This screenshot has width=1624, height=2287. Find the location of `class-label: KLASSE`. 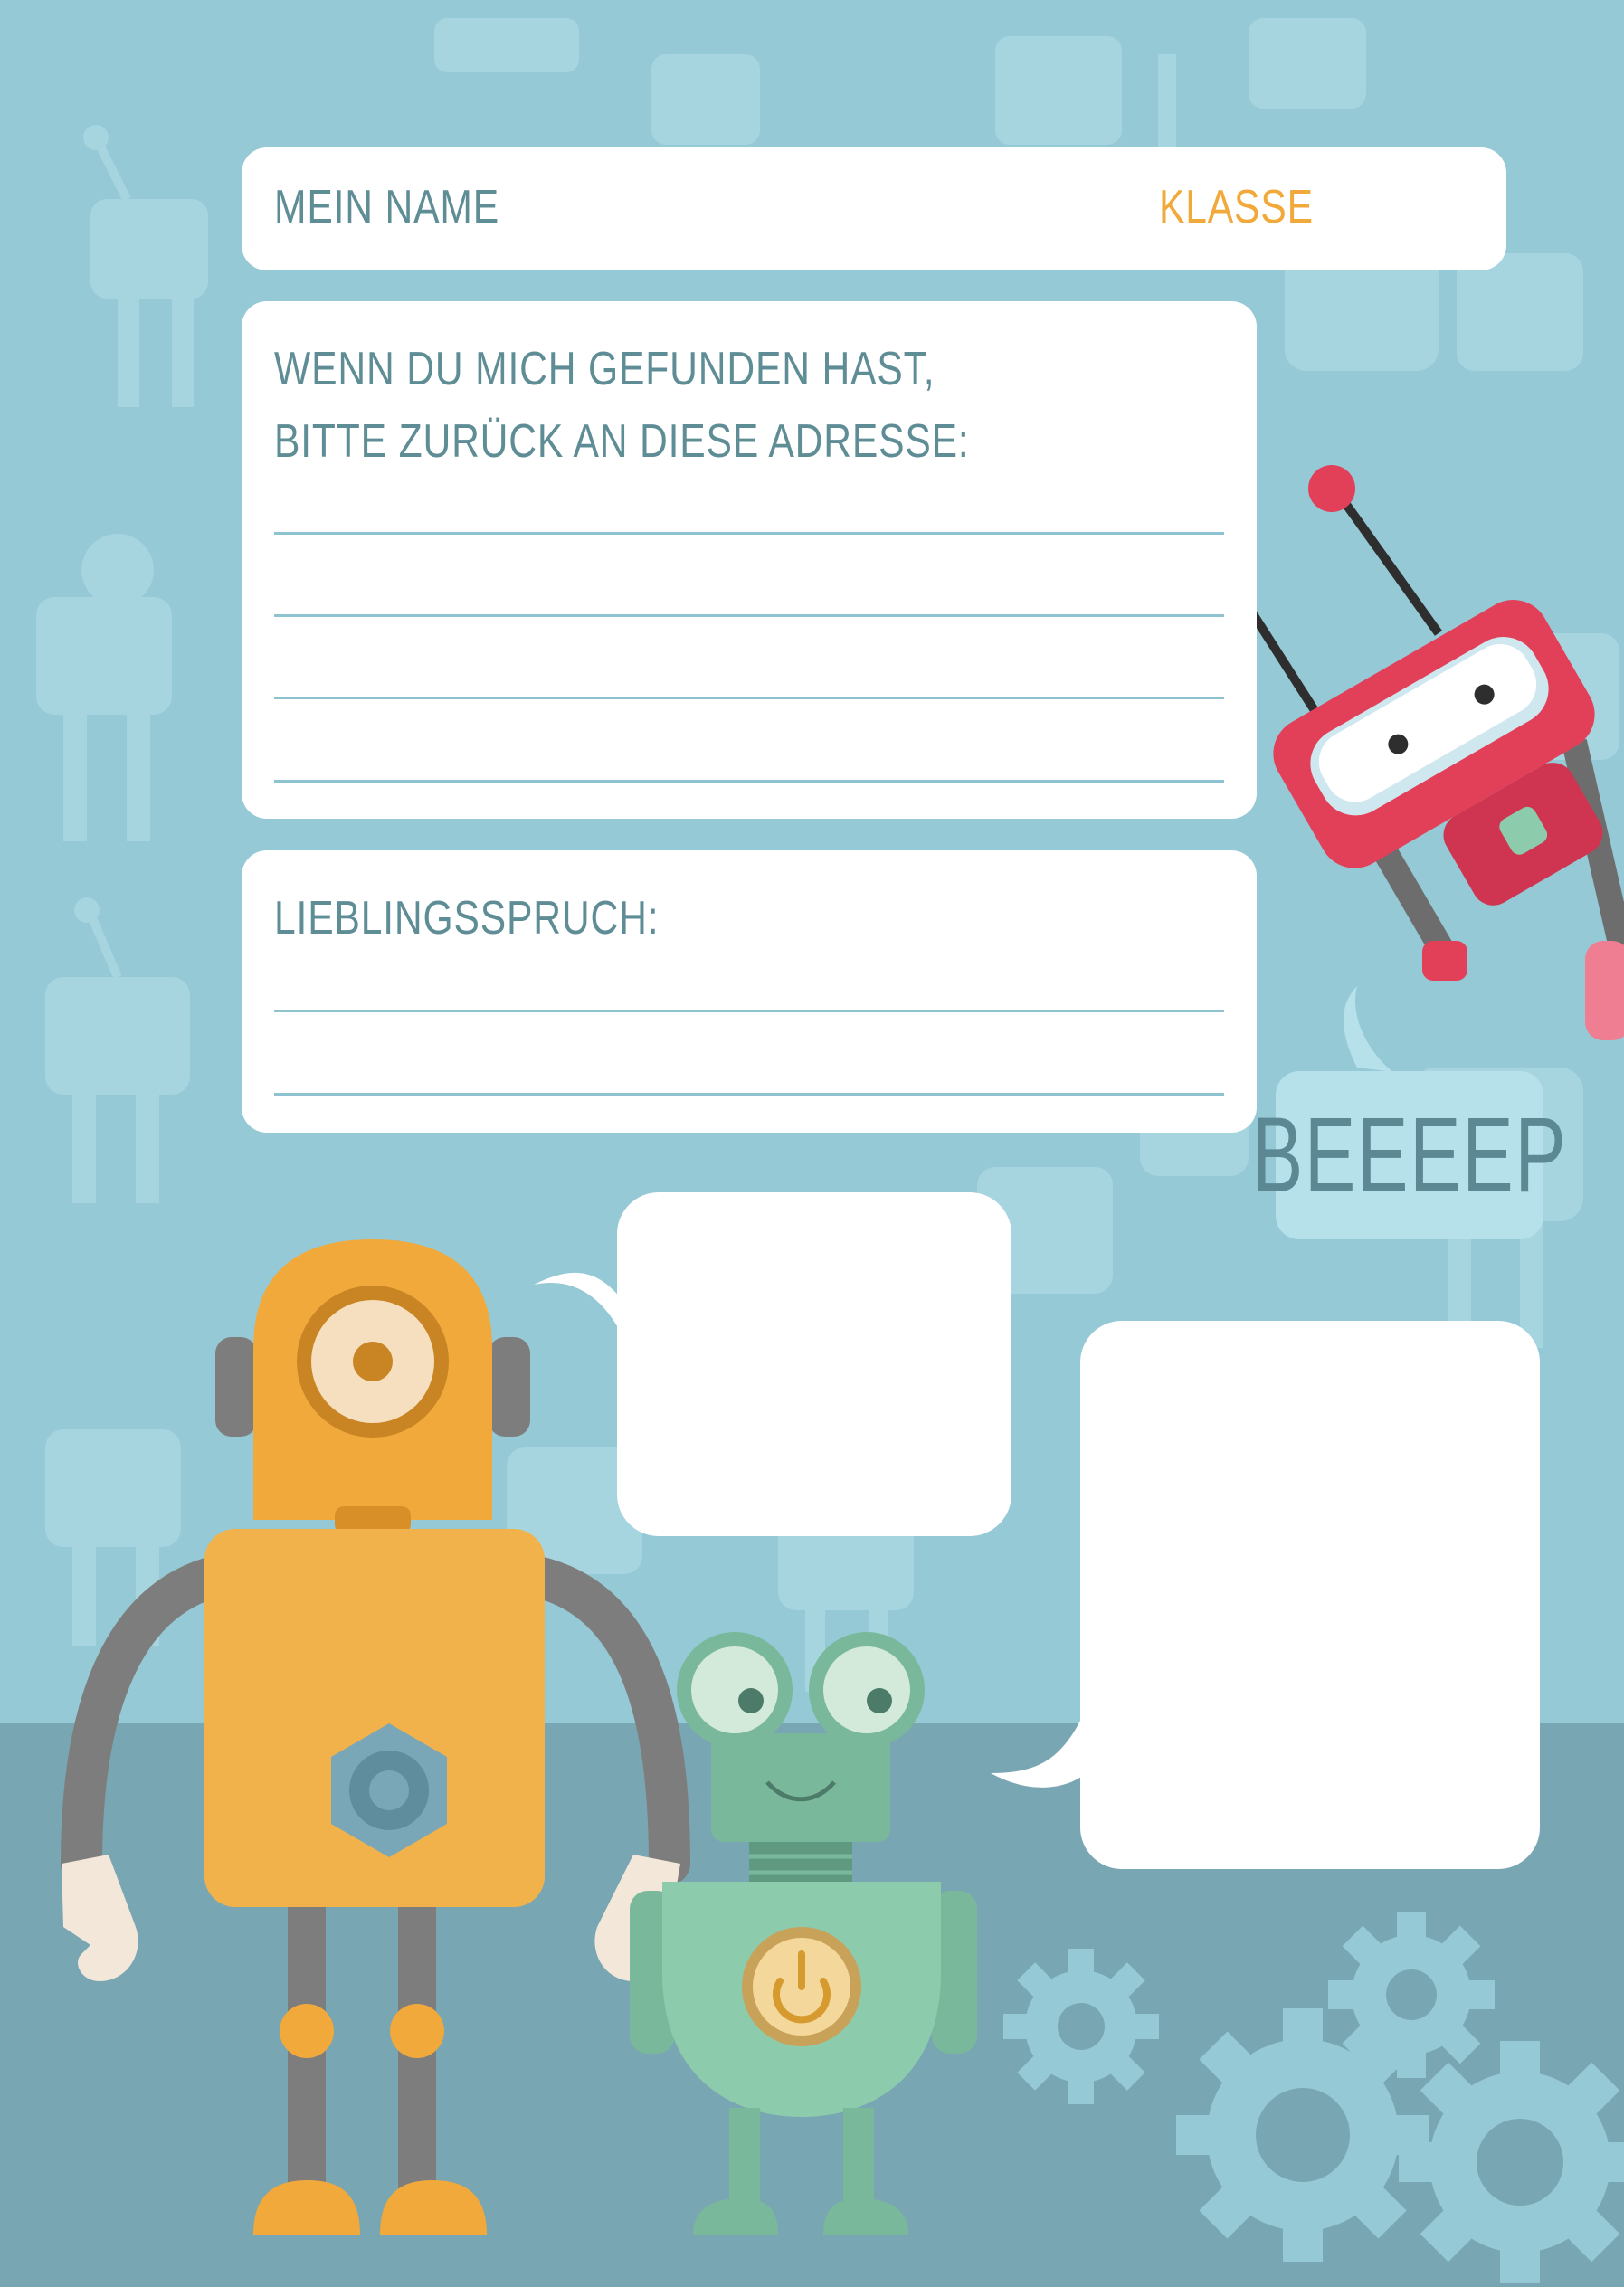

class-label: KLASSE is located at coordinates (1236, 207).